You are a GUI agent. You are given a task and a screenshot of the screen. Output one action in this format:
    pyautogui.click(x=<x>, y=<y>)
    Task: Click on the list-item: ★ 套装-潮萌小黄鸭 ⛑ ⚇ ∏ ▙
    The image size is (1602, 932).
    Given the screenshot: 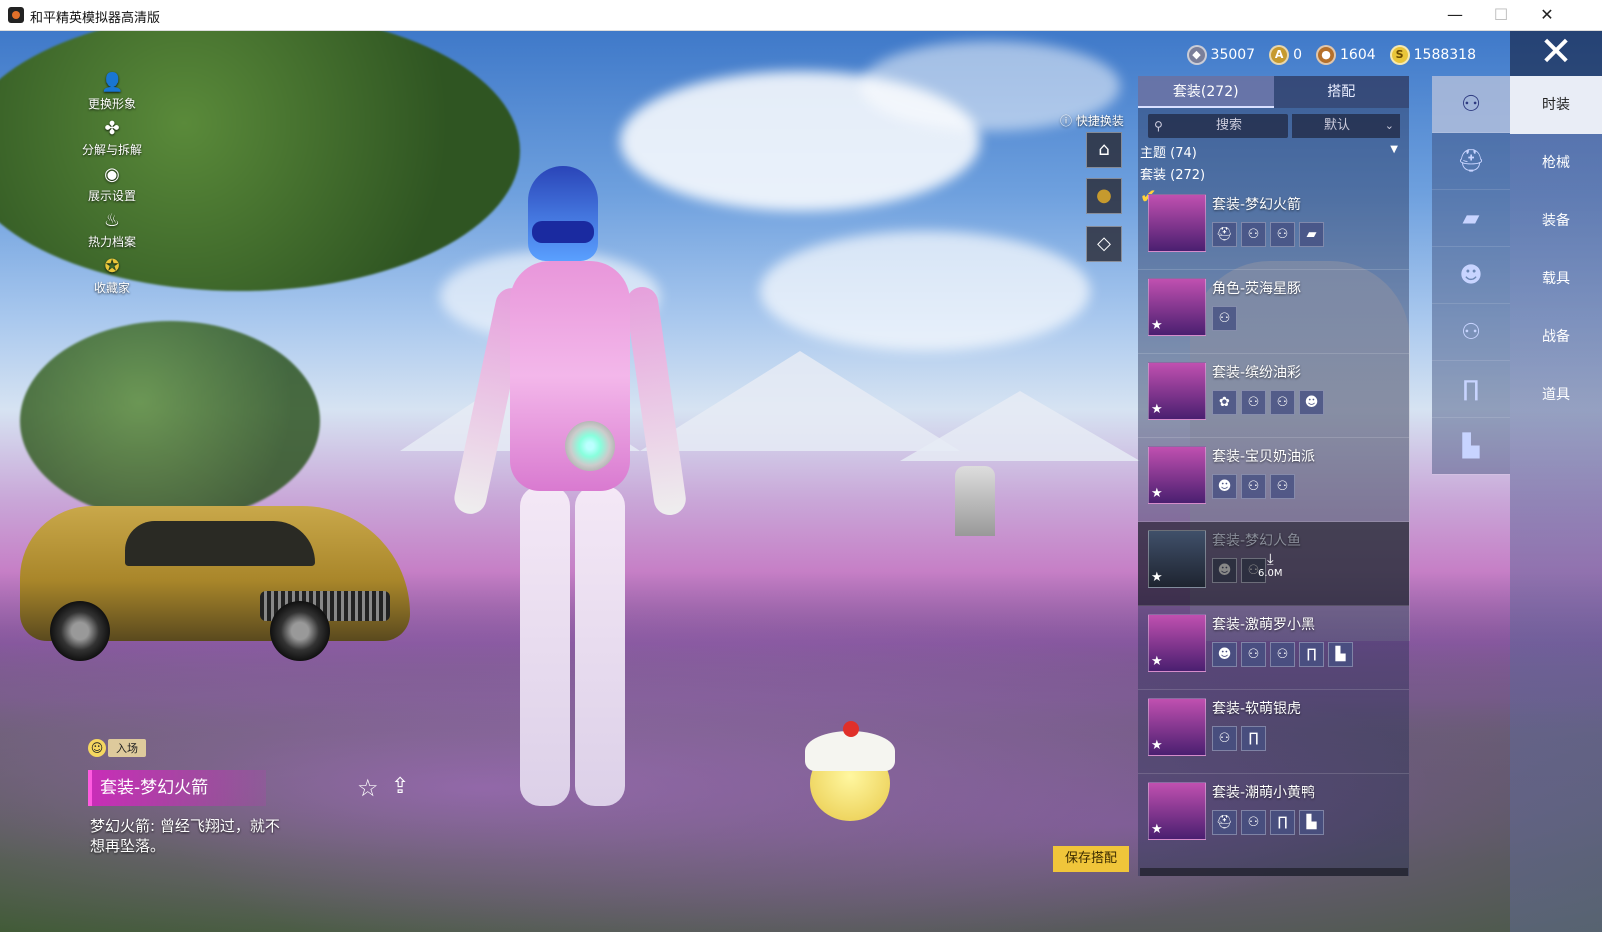 What is the action you would take?
    pyautogui.click(x=1273, y=816)
    